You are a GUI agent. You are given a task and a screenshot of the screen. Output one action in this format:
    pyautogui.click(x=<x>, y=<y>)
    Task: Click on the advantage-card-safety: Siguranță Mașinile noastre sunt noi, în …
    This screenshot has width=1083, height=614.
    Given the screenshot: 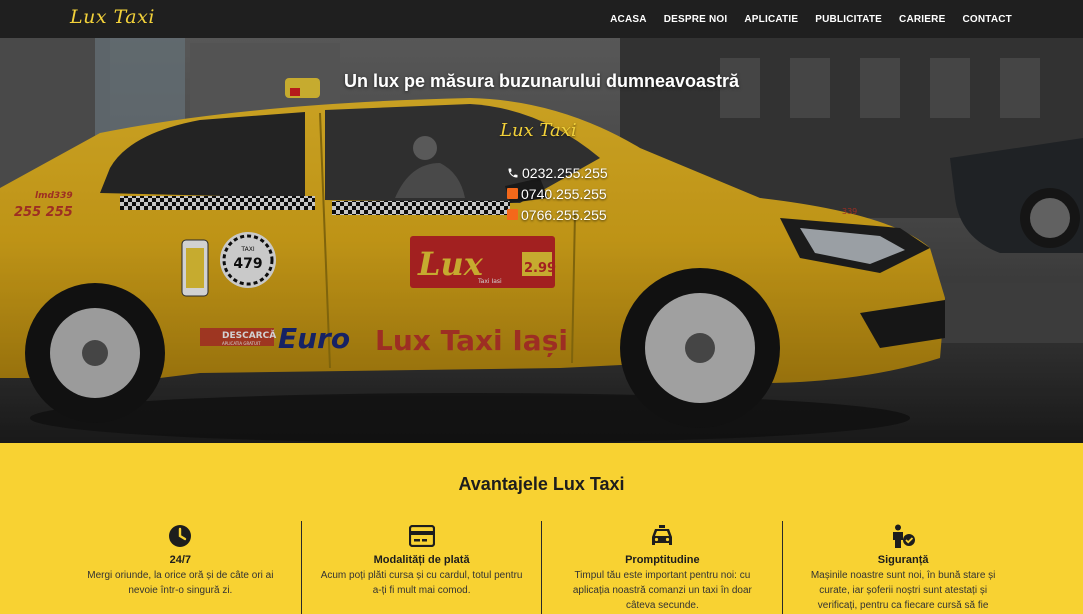 What is the action you would take?
    pyautogui.click(x=902, y=567)
    